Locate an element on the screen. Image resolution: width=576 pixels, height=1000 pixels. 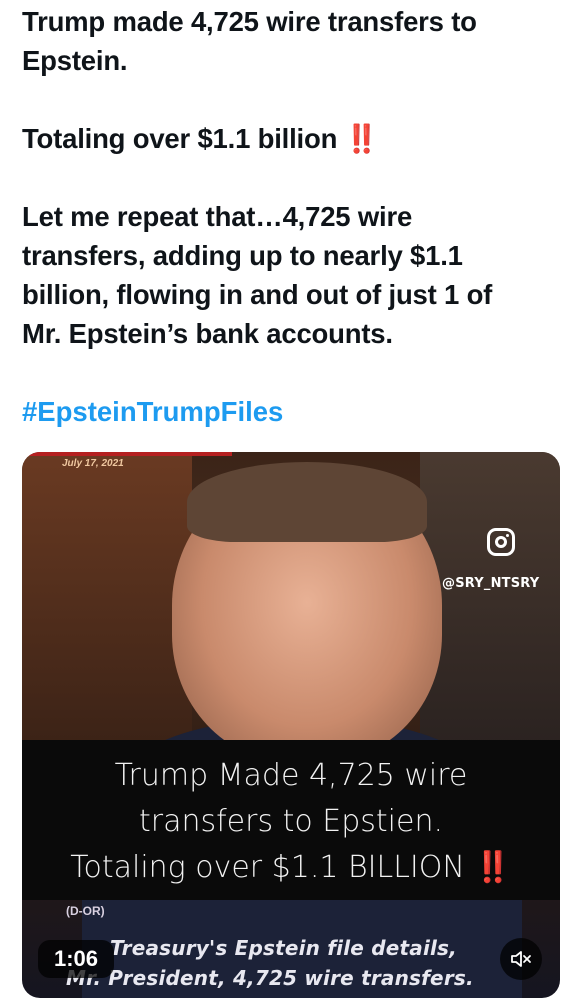
video-lower-third: Treasury's Epstein file details, is located at coordinates (283, 948).